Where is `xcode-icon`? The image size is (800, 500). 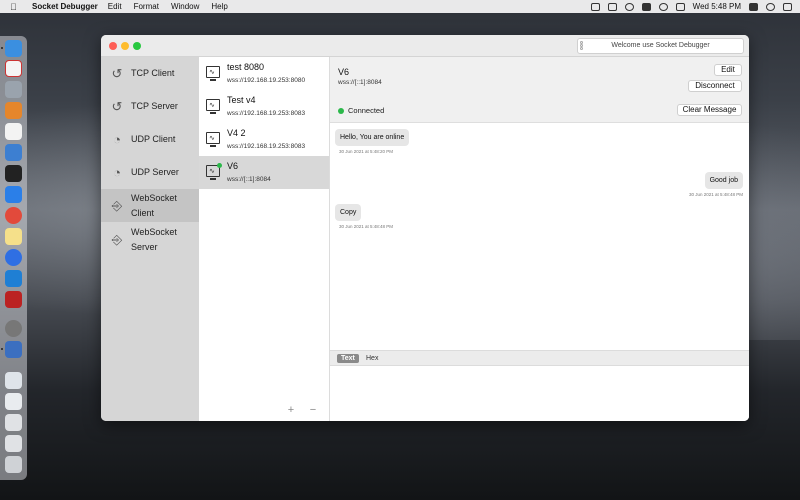
xcode-icon is located at coordinates (13, 194).